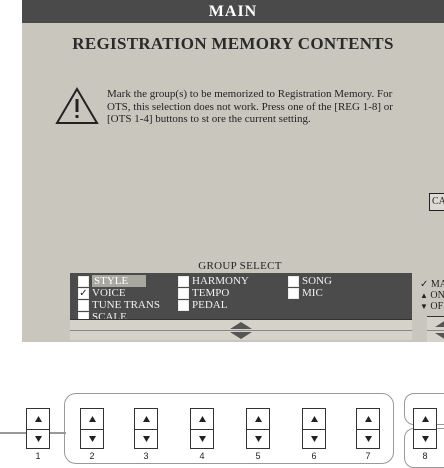 The width and height of the screenshot is (444, 468). Describe the element at coordinates (314, 456) in the screenshot. I see `button-number: 6` at that location.